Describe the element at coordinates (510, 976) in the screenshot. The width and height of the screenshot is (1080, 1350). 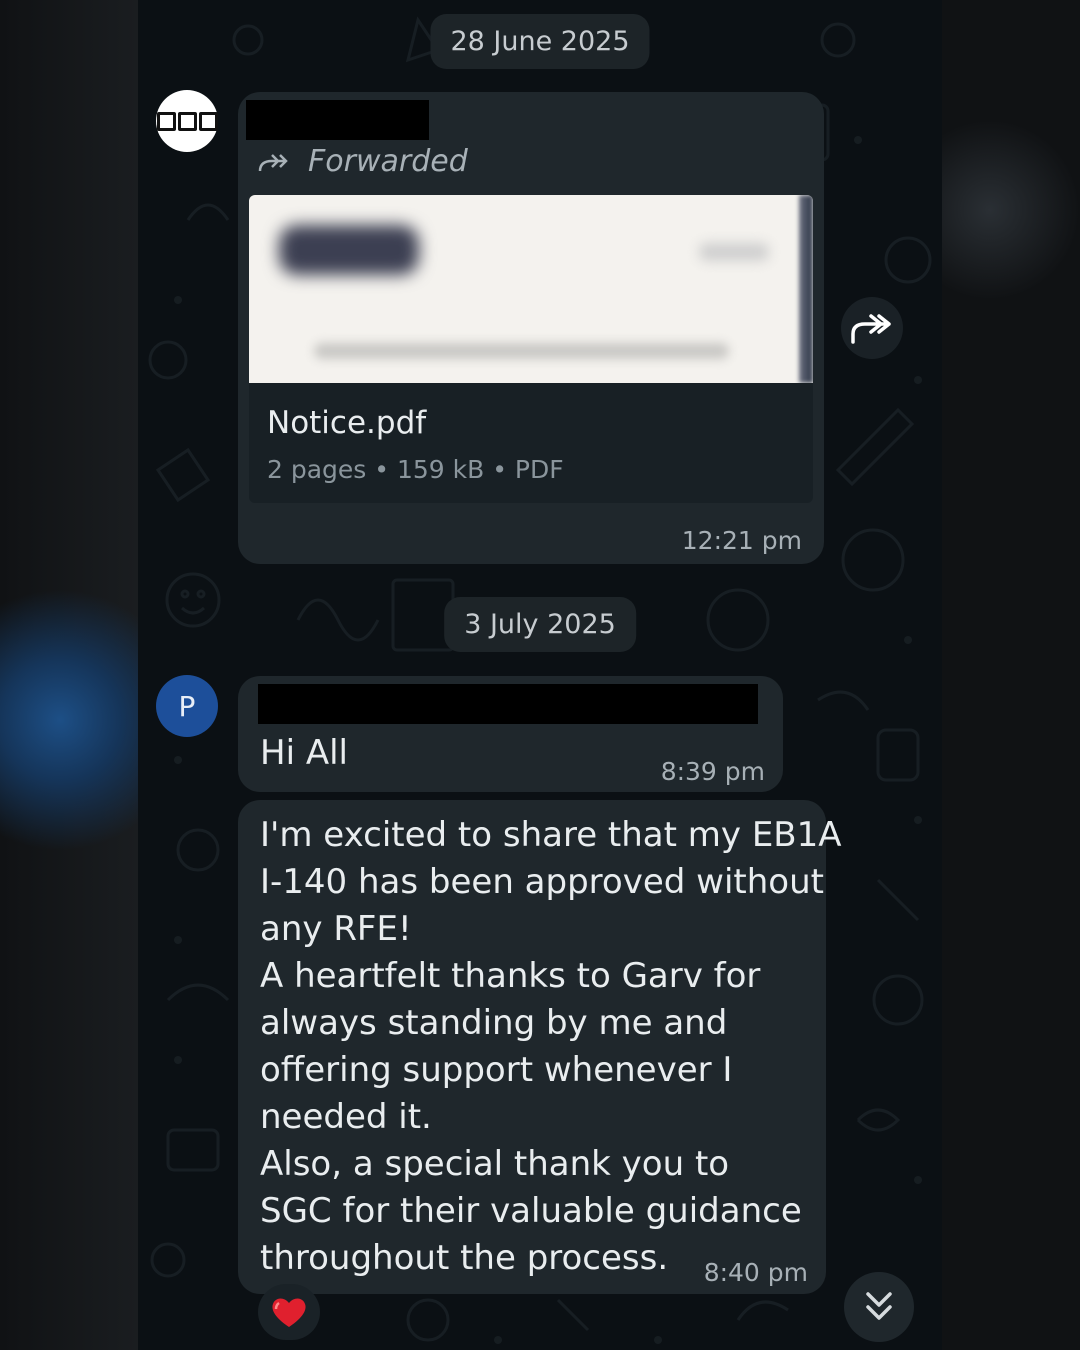
I see `message-line: A heartfelt thanks to Garv for` at that location.